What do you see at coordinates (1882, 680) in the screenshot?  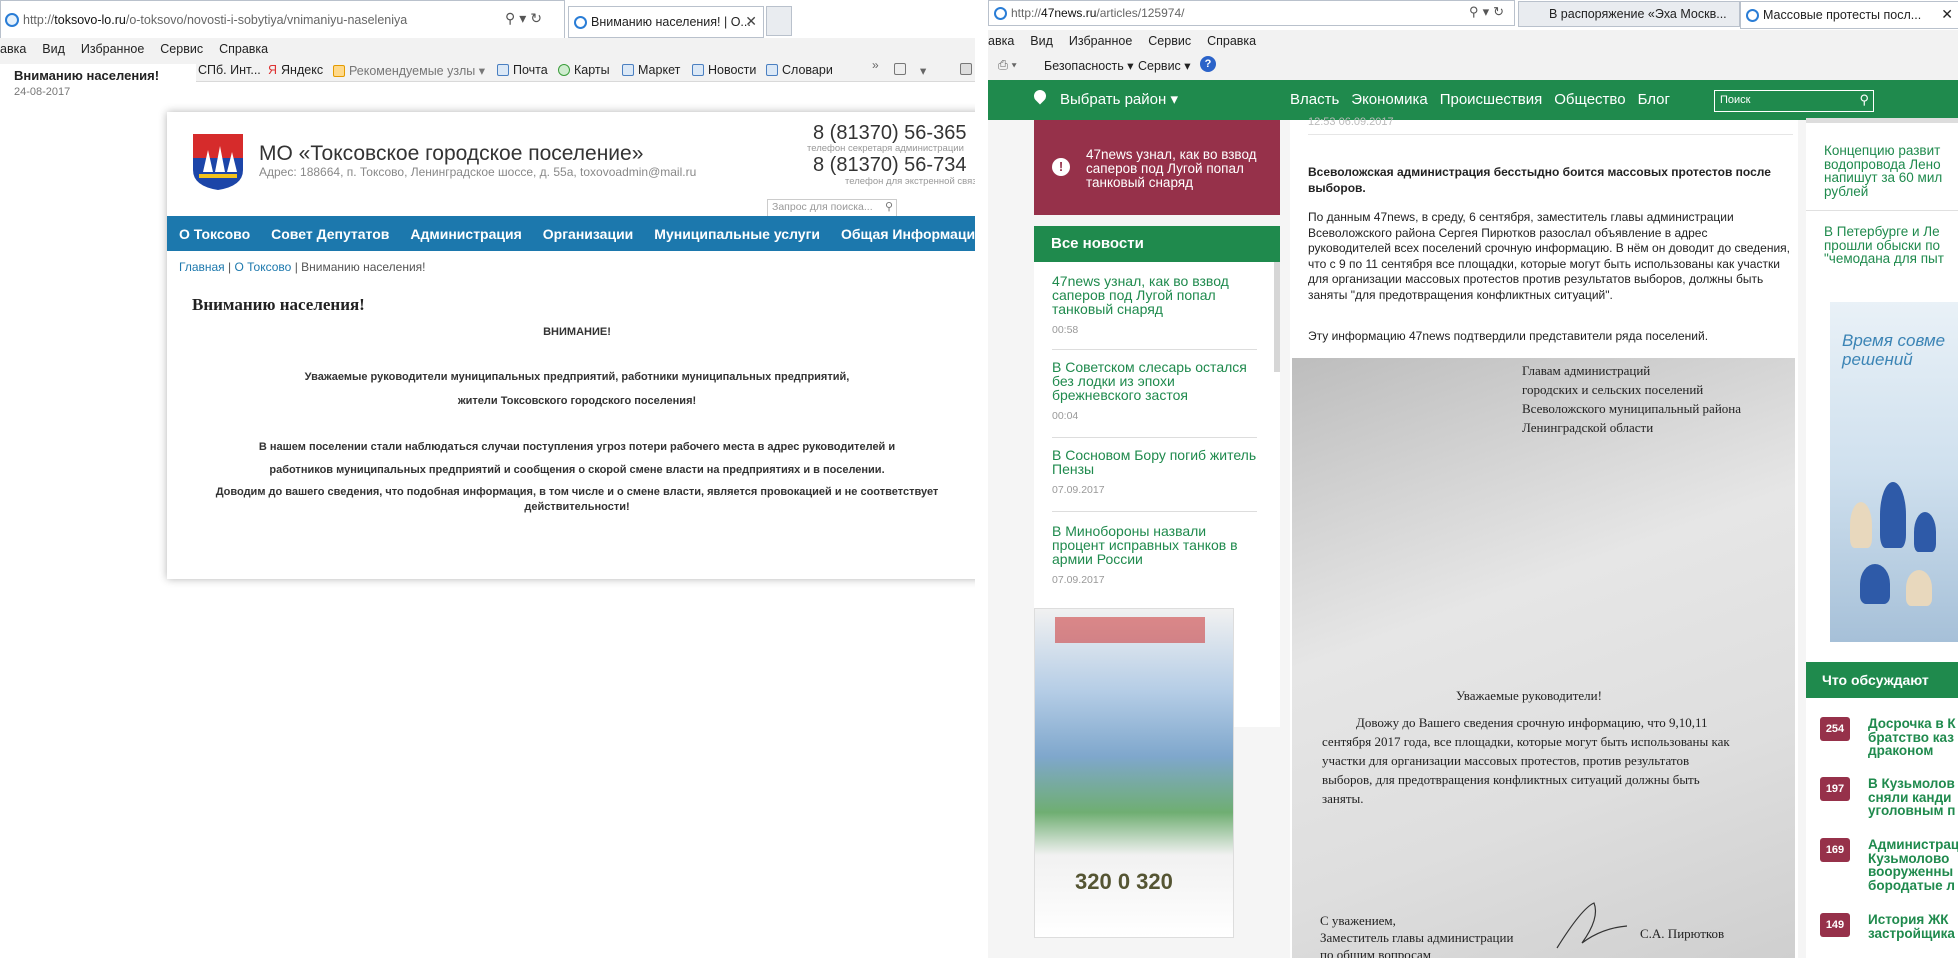 I see `discussed-header: Что обсуждают` at bounding box center [1882, 680].